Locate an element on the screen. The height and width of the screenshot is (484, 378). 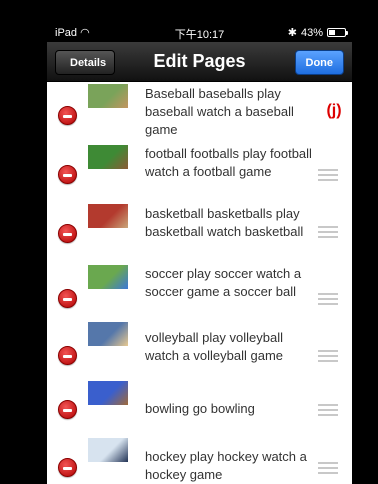
list-item: bowling go bowling is located at coordinates (199, 407).